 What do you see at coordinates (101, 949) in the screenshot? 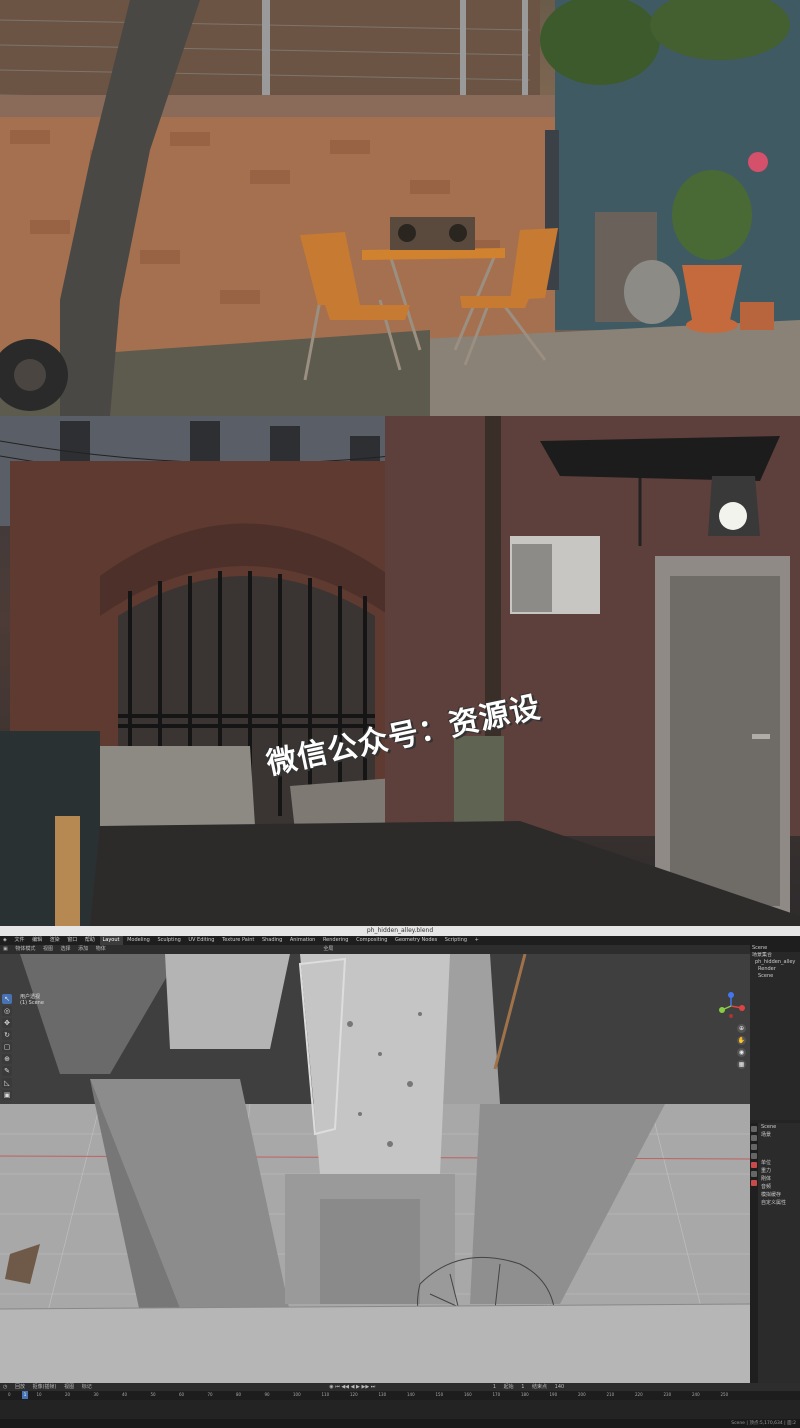
I see `header-menu-object: 物体` at bounding box center [101, 949].